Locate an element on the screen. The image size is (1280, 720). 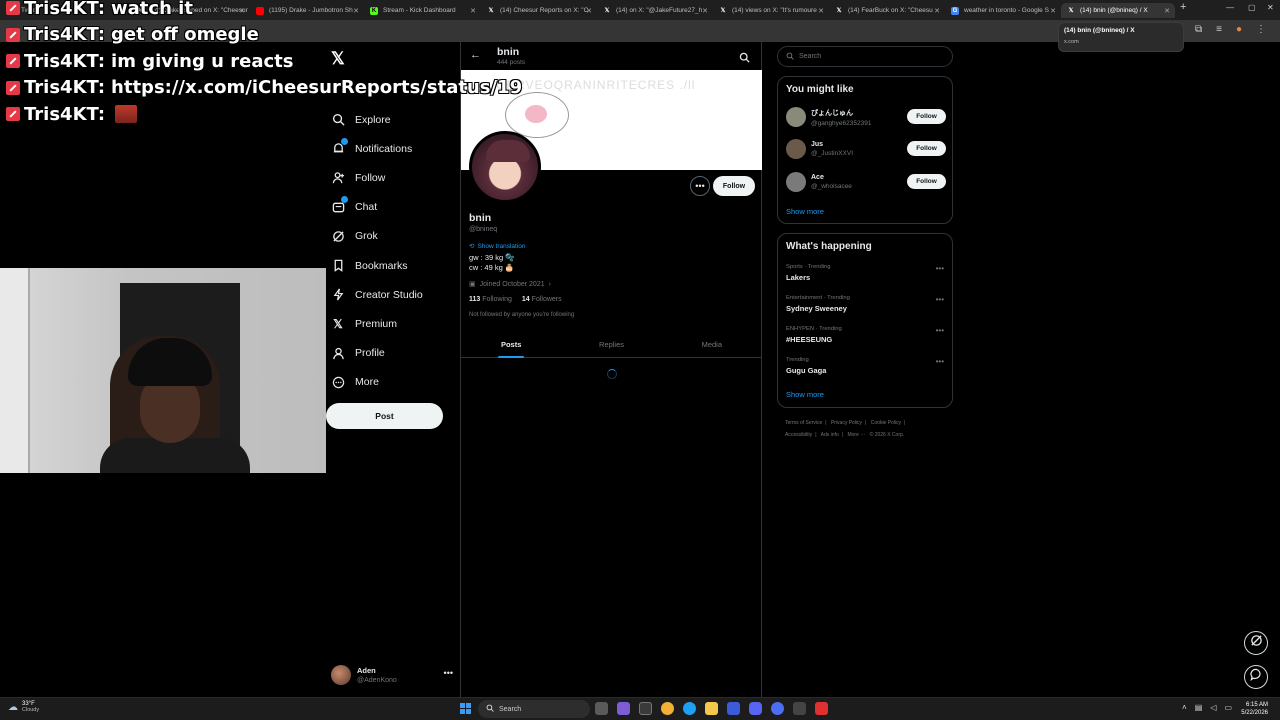
suggested-user: Ace @_wholsacee Follow is located at coordinates (866, 182).